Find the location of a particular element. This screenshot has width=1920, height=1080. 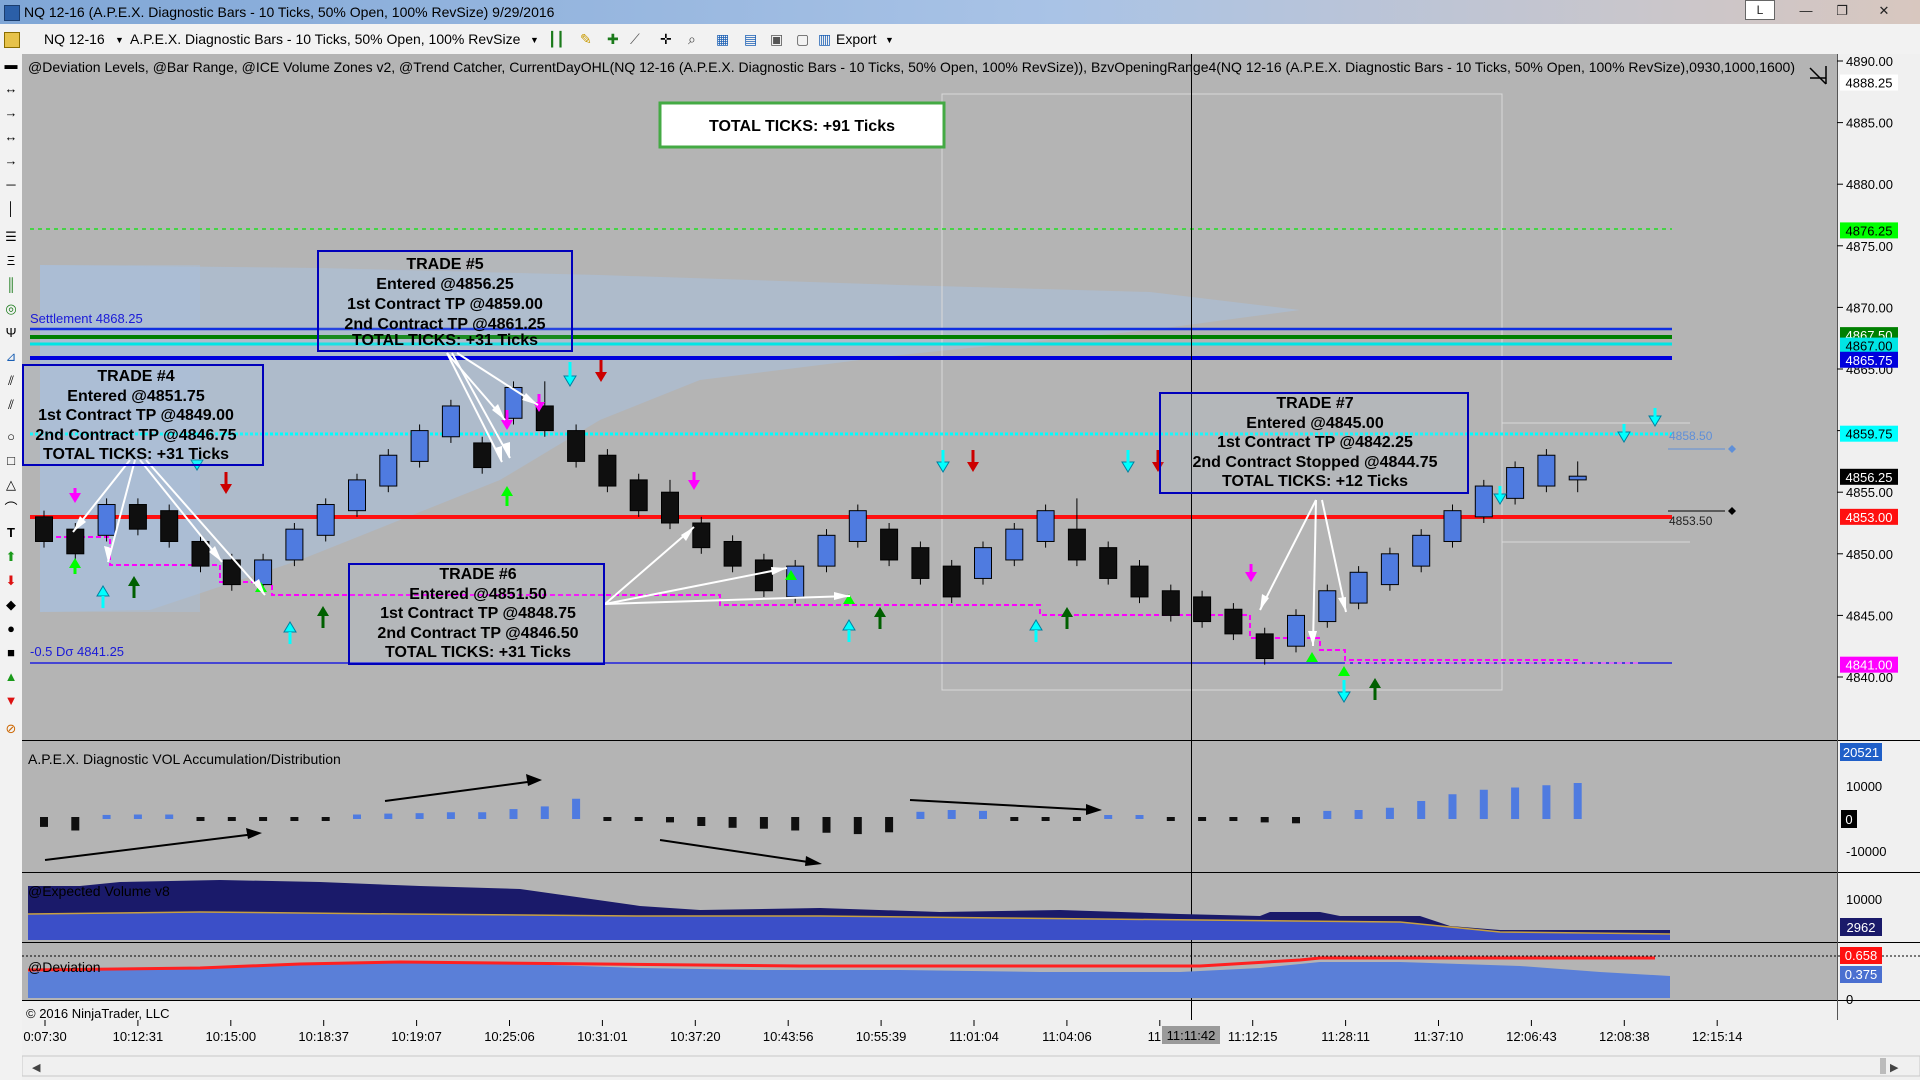

vol-zero-label: 0 is located at coordinates (1848, 819).